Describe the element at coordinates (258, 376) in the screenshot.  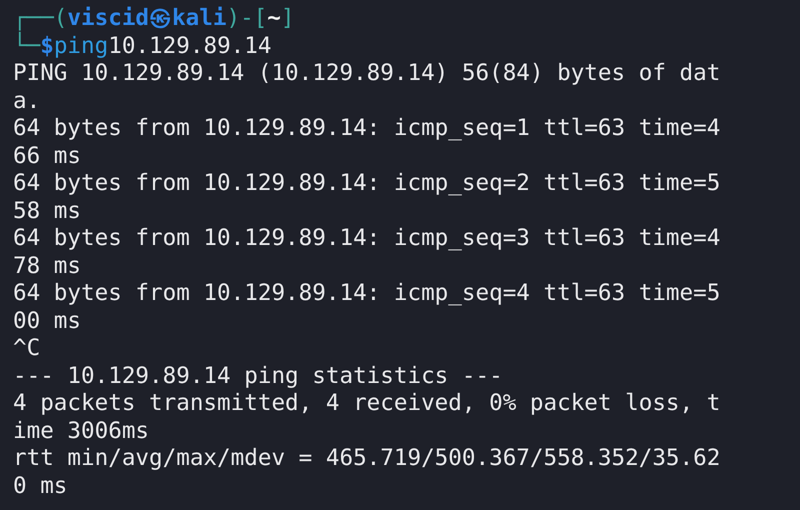
I see `terminal-output-line: --- 10.129.89.14 ping statistics ---` at that location.